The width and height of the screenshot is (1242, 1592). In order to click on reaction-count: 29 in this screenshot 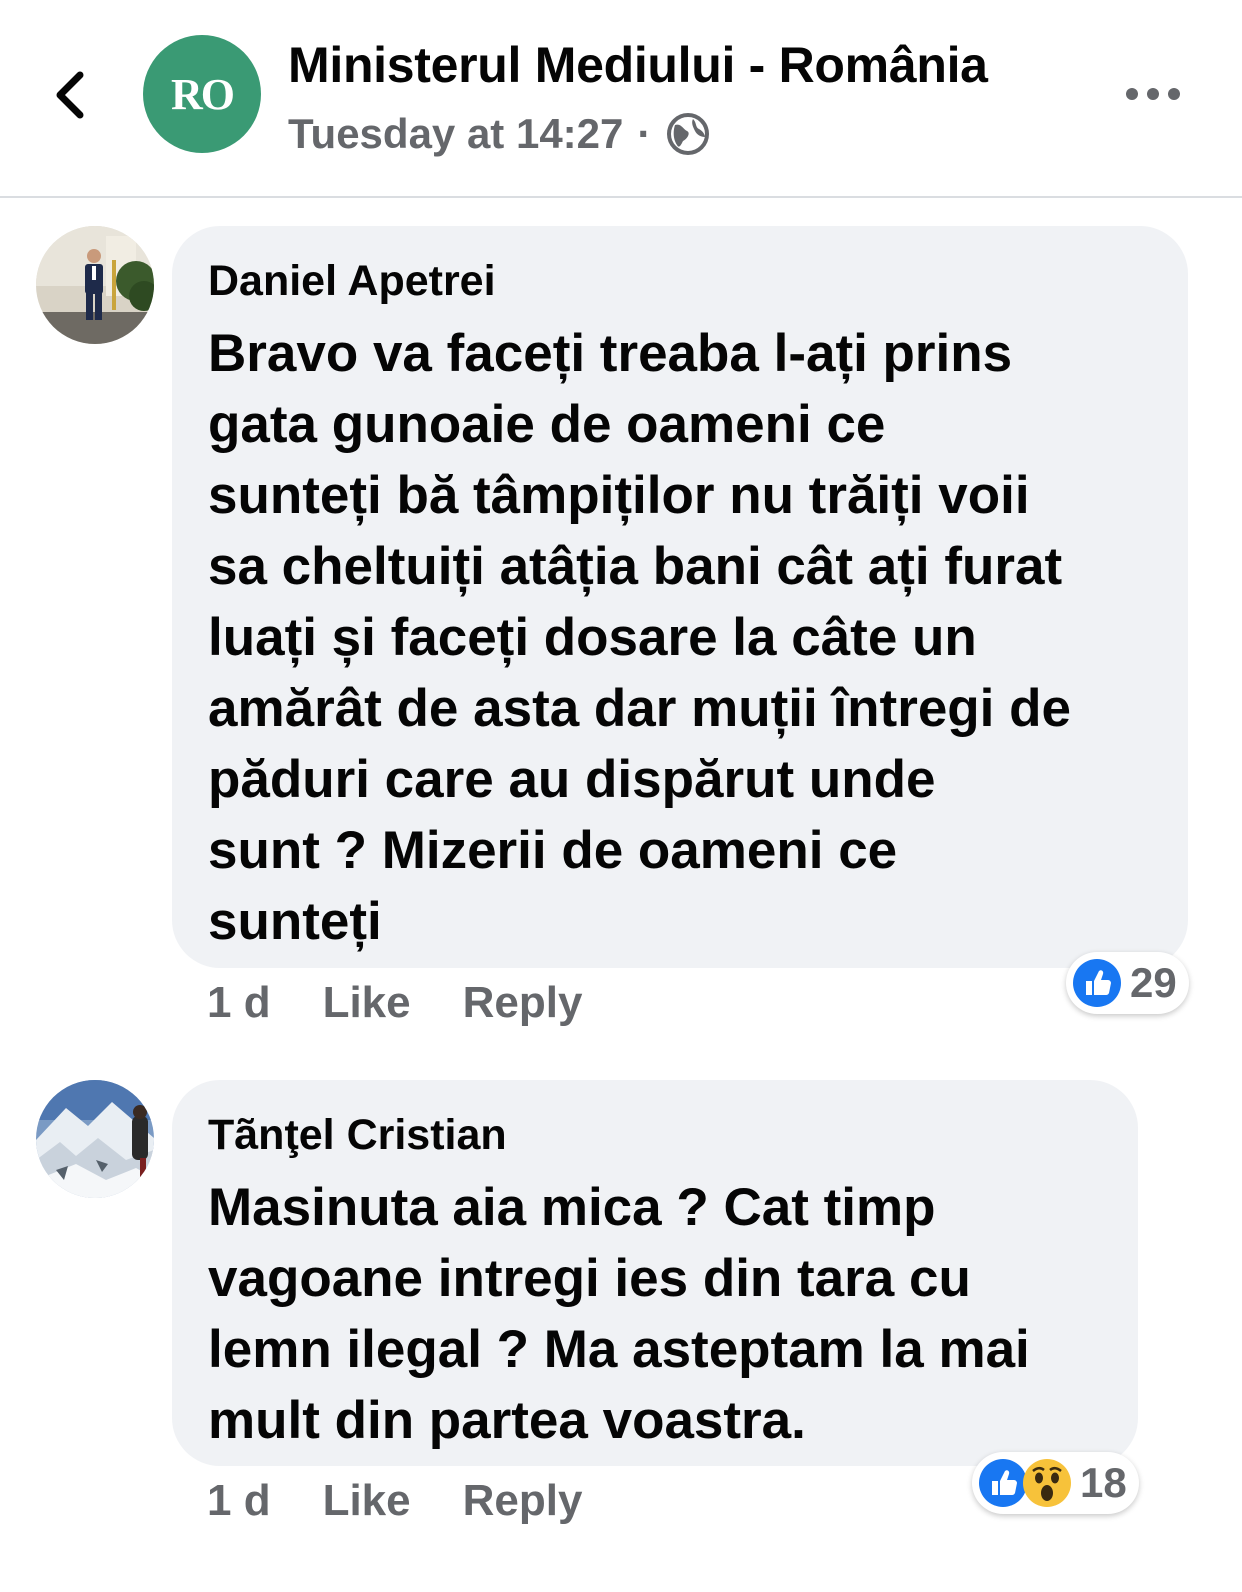, I will do `click(1153, 982)`.